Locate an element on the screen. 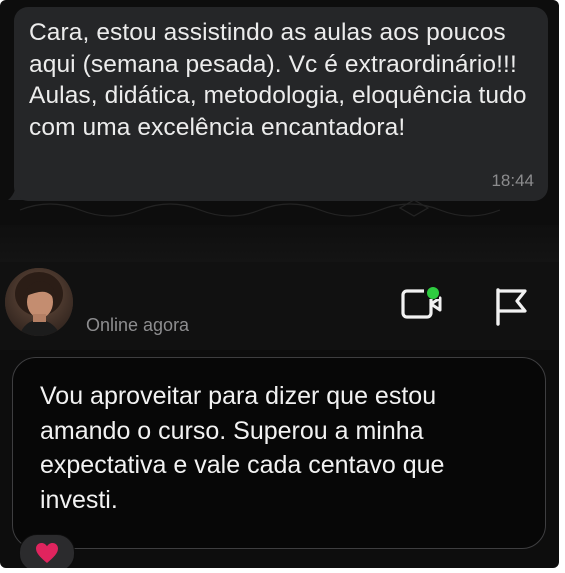 The height and width of the screenshot is (573, 565). video-call-icon is located at coordinates (421, 303).